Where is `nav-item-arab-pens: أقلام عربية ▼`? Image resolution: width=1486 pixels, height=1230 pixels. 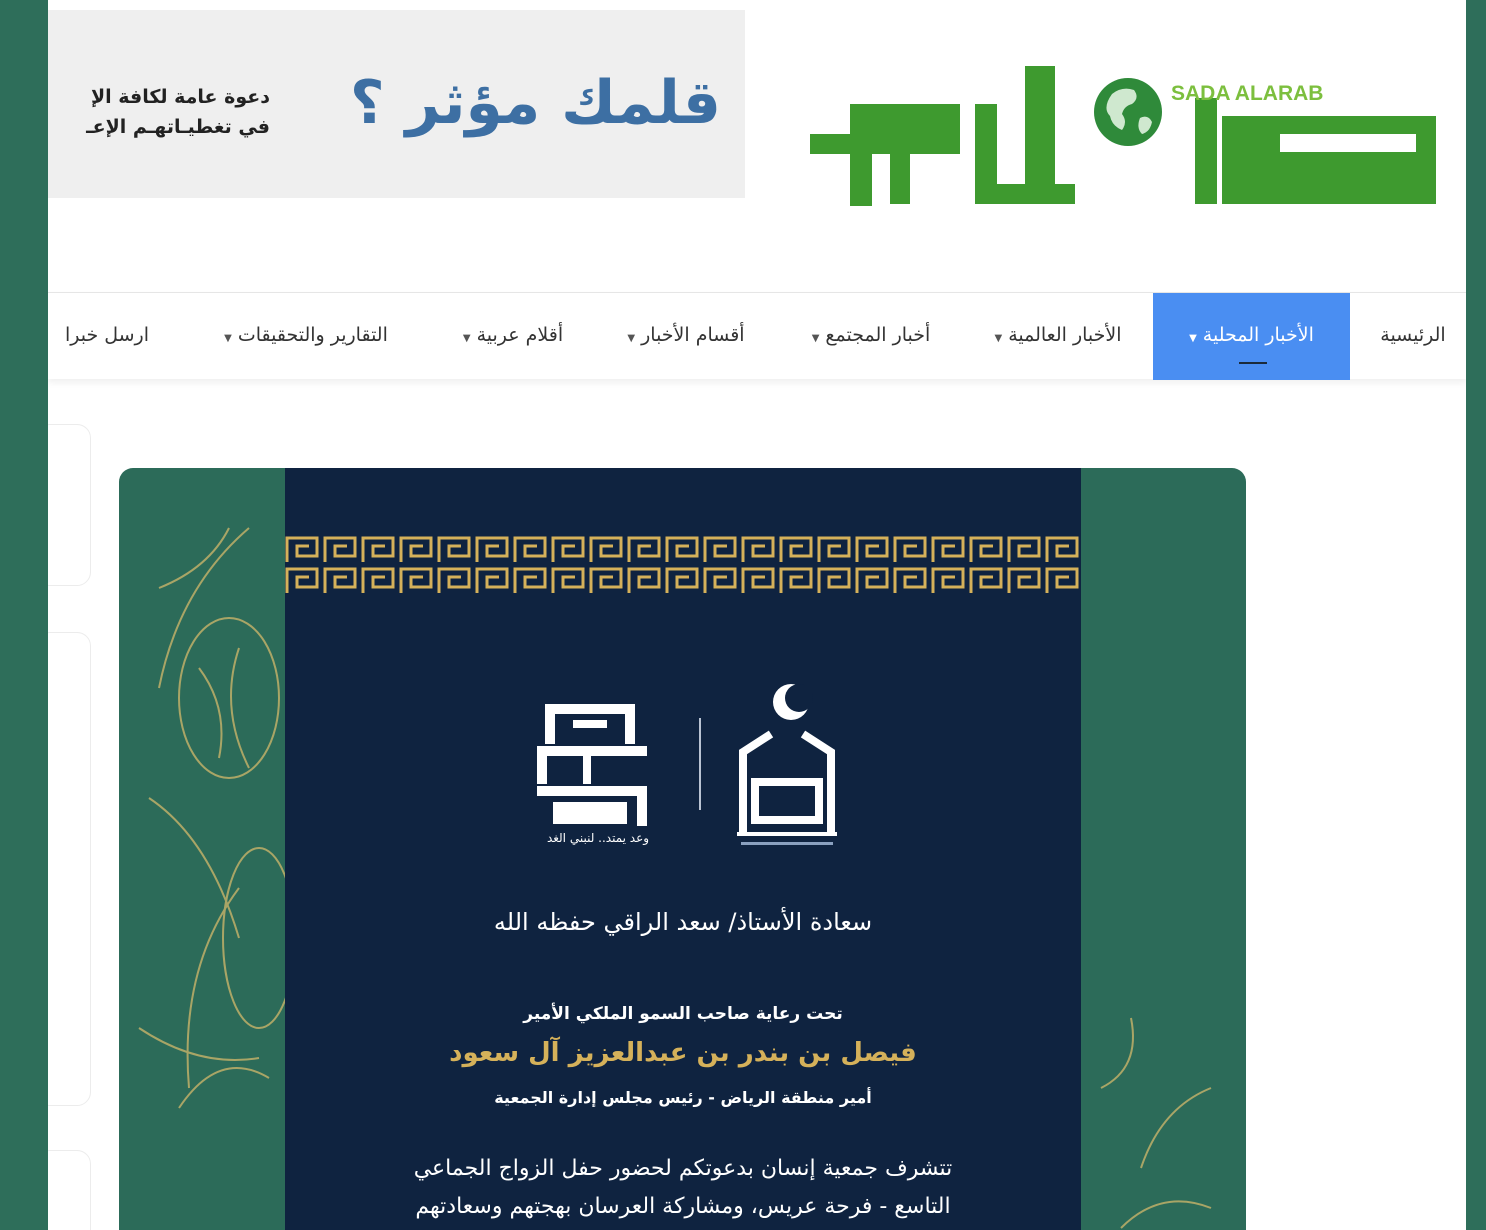 nav-item-arab-pens: أقلام عربية ▼ is located at coordinates (513, 336).